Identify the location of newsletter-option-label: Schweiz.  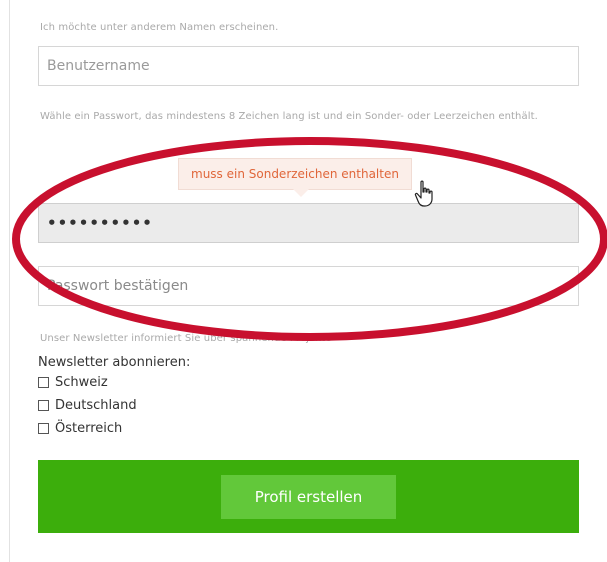
(81, 382).